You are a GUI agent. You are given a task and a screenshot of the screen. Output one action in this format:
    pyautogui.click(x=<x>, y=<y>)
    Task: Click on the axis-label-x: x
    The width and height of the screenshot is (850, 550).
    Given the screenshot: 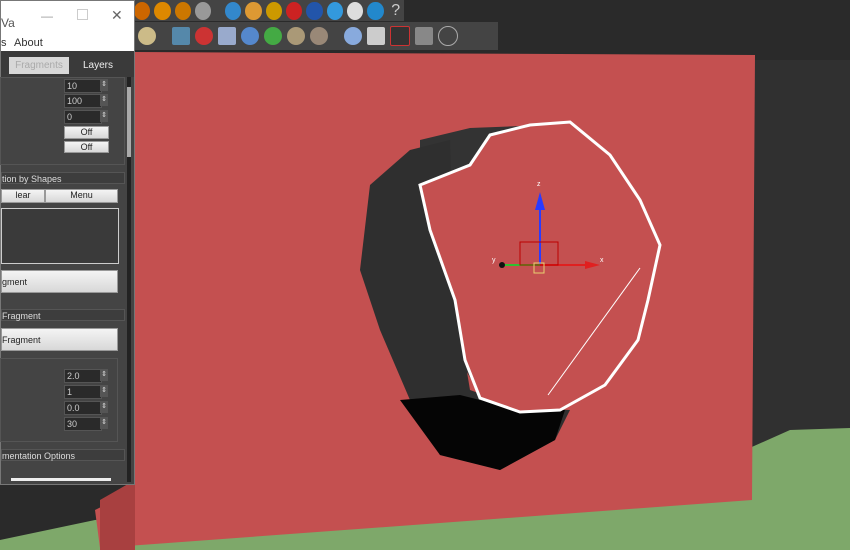 What is the action you would take?
    pyautogui.click(x=602, y=260)
    